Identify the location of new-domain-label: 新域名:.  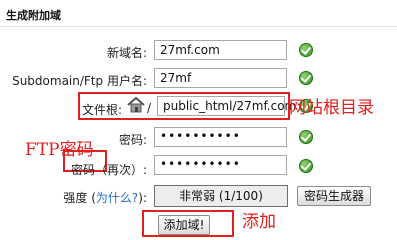
(126, 53).